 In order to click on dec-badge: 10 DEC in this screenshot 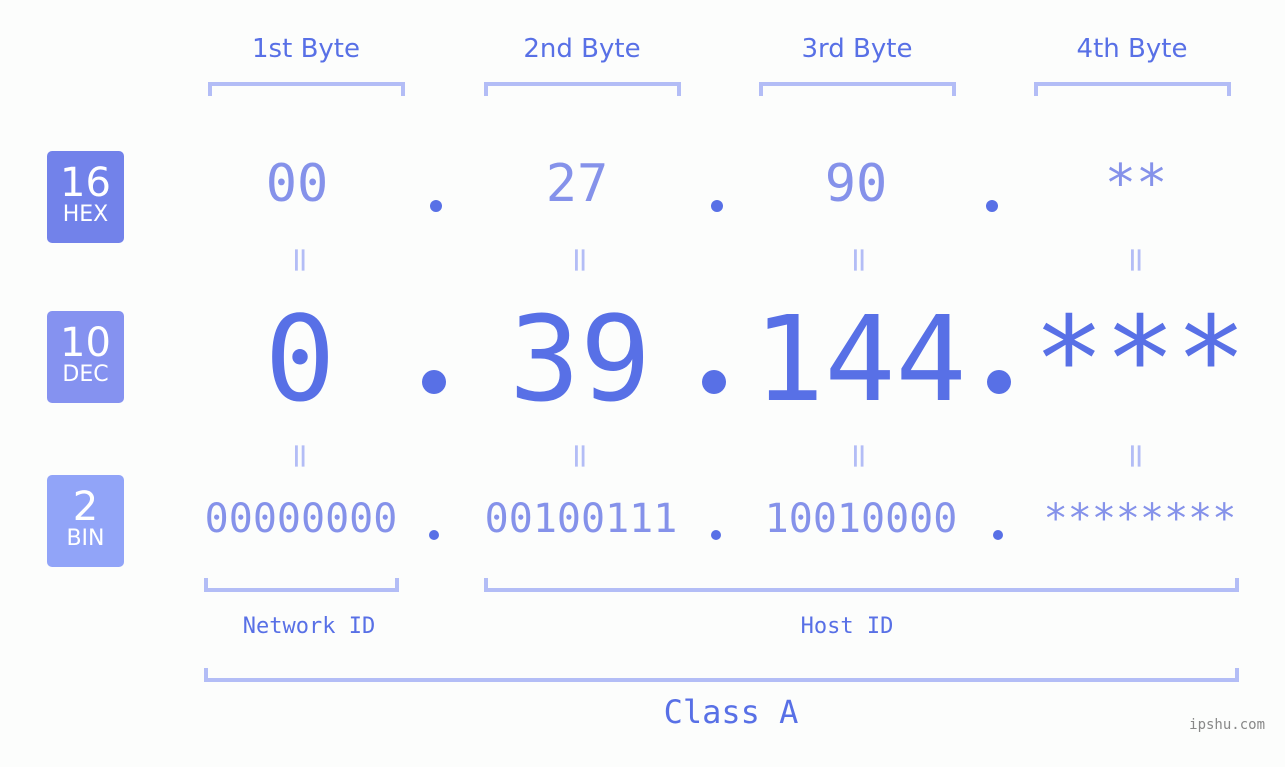, I will do `click(85, 357)`.